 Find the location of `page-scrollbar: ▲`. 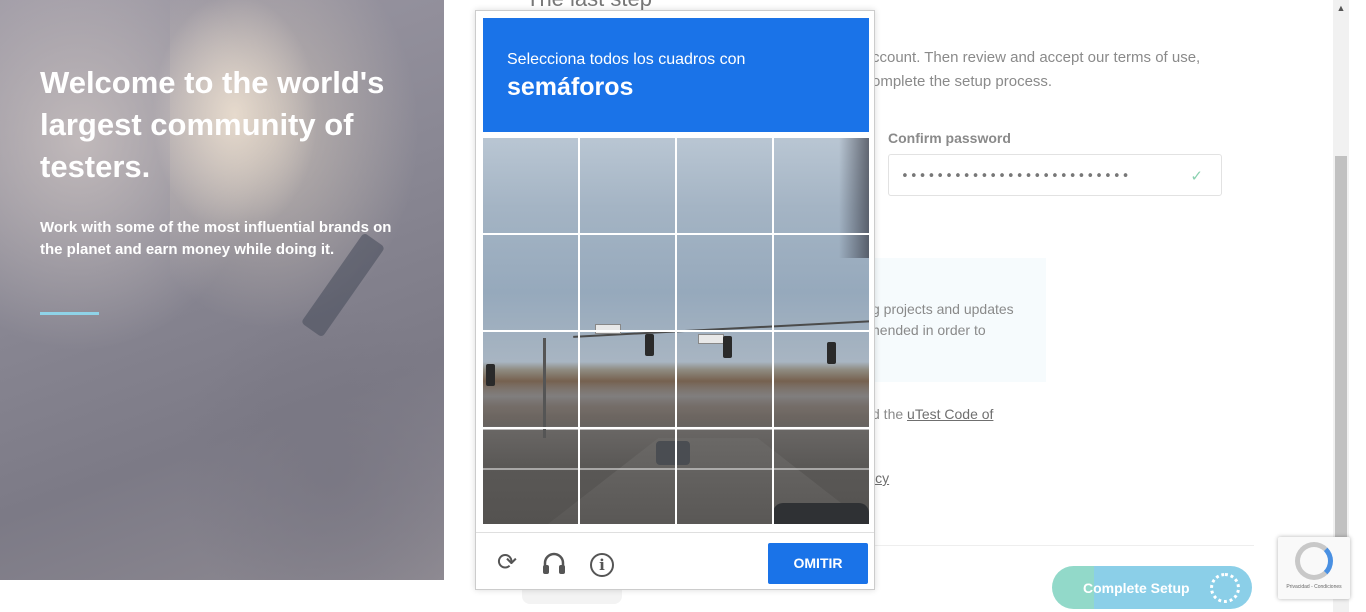

page-scrollbar: ▲ is located at coordinates (1341, 306).